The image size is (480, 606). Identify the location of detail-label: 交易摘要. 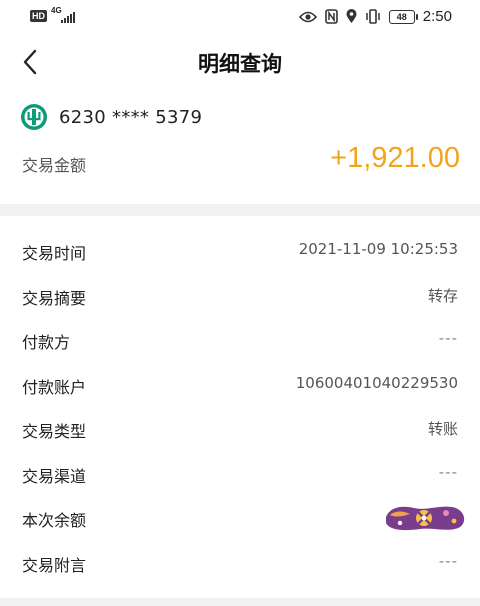
(54, 298).